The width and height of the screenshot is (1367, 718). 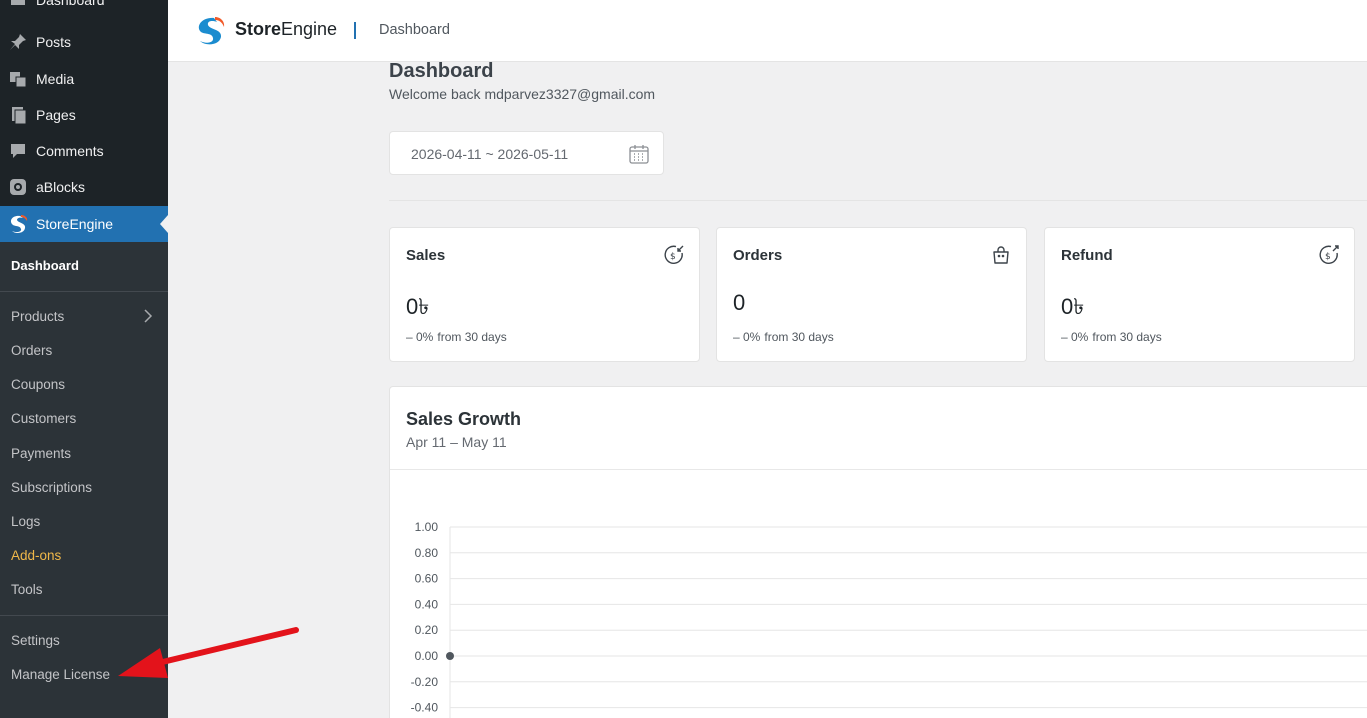 I want to click on breadcrumb: Dashboard, so click(x=414, y=30).